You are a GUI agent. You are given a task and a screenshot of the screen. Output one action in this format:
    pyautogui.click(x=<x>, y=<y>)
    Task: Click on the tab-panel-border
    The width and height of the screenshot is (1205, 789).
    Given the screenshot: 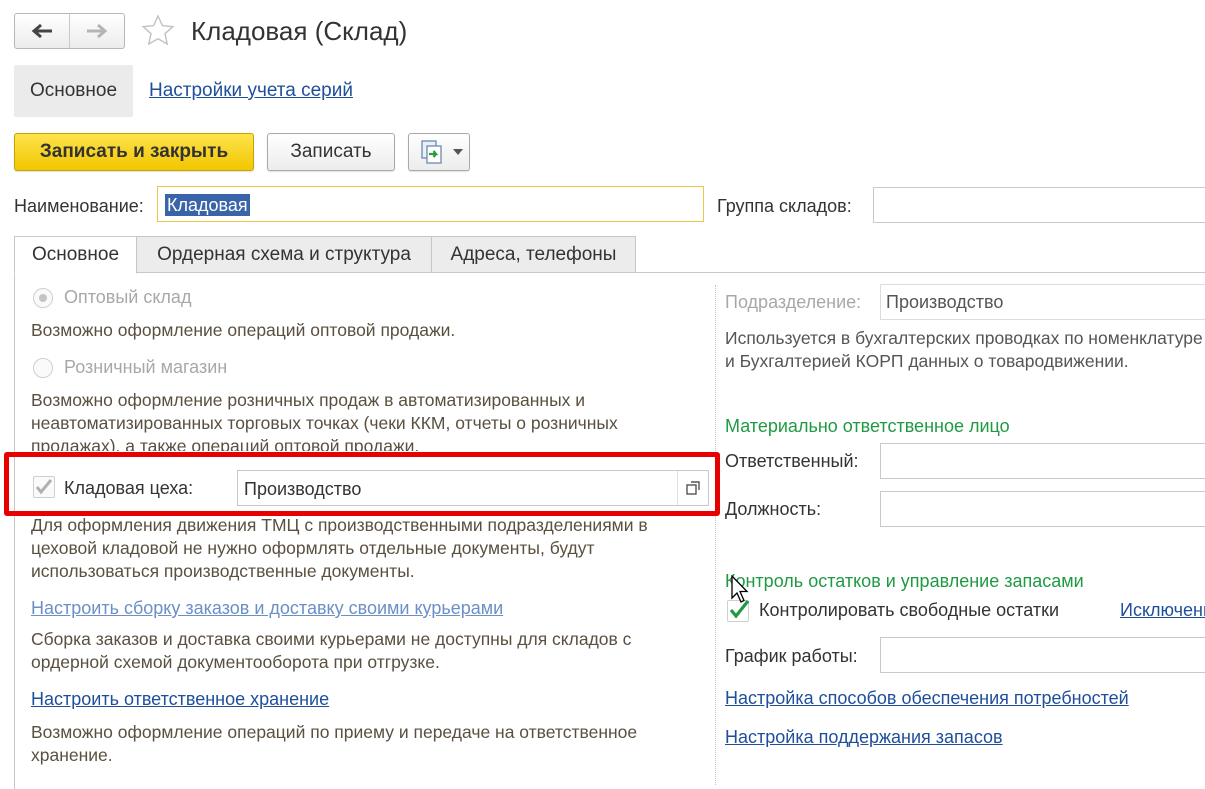 What is the action you would take?
    pyautogui.click(x=14, y=530)
    